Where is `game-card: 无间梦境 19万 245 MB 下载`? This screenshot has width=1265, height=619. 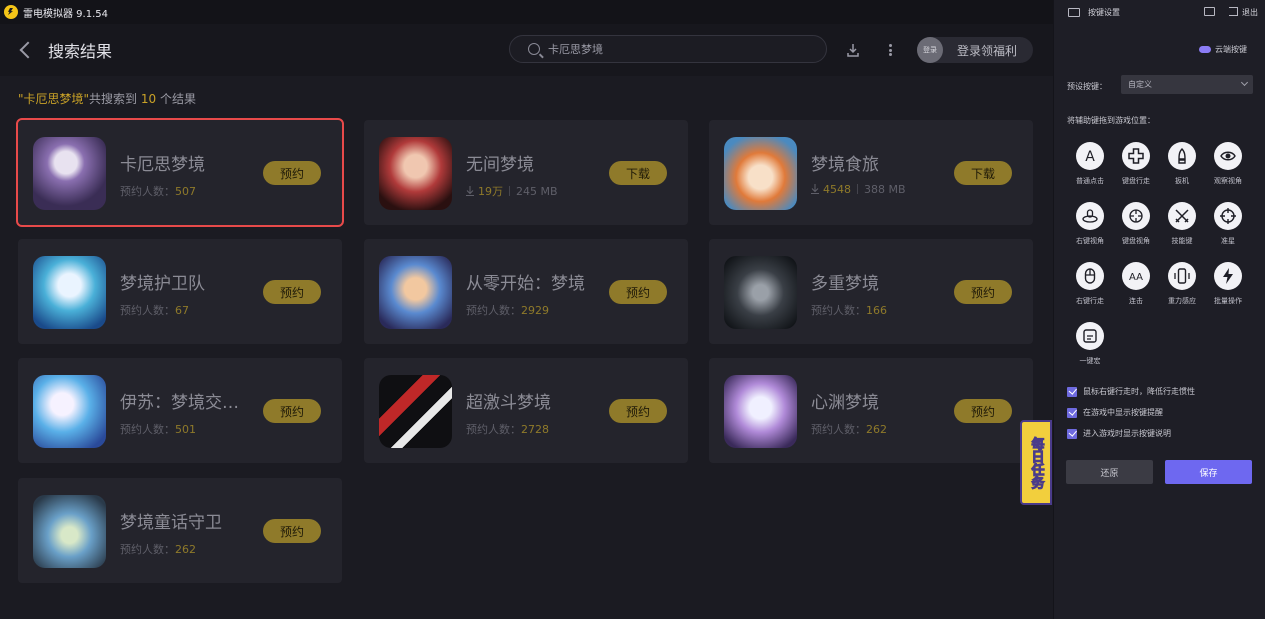
game-card: 无间梦境 19万 245 MB 下载 is located at coordinates (526, 172).